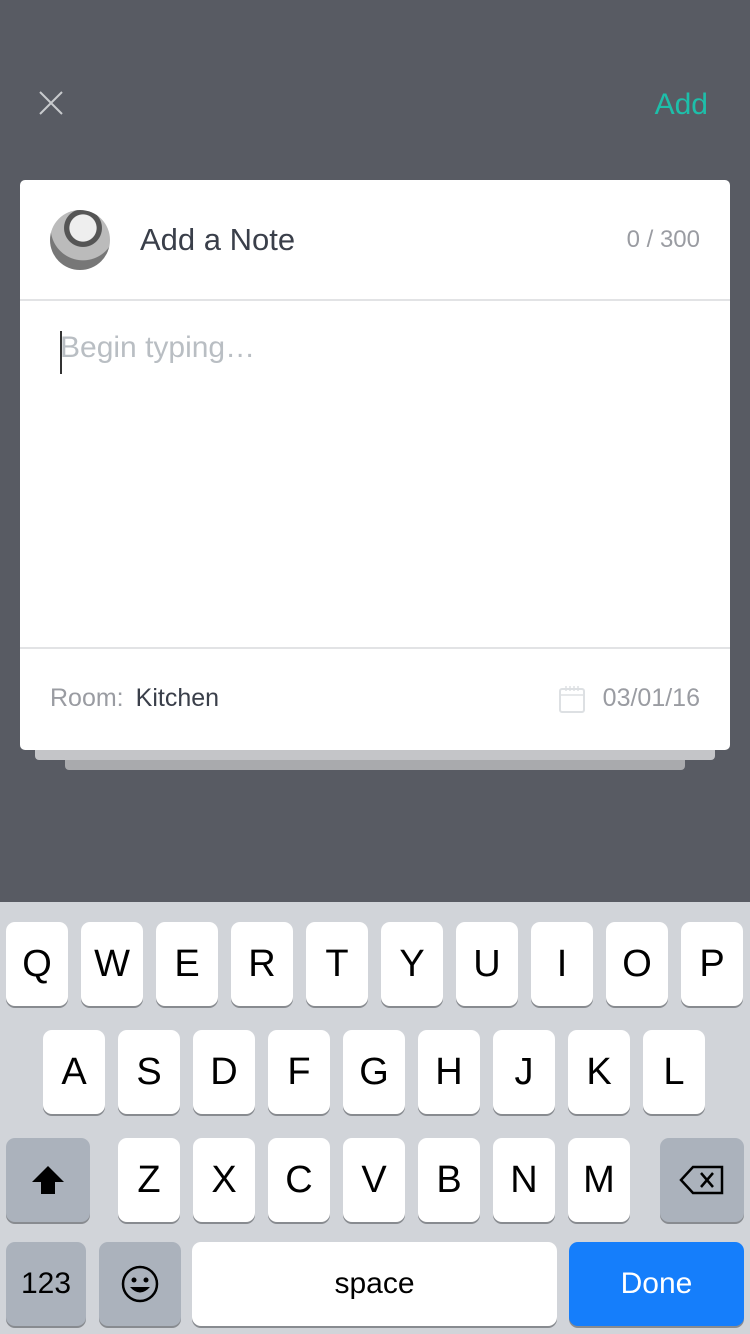  What do you see at coordinates (374, 1180) in the screenshot?
I see `key-v: V` at bounding box center [374, 1180].